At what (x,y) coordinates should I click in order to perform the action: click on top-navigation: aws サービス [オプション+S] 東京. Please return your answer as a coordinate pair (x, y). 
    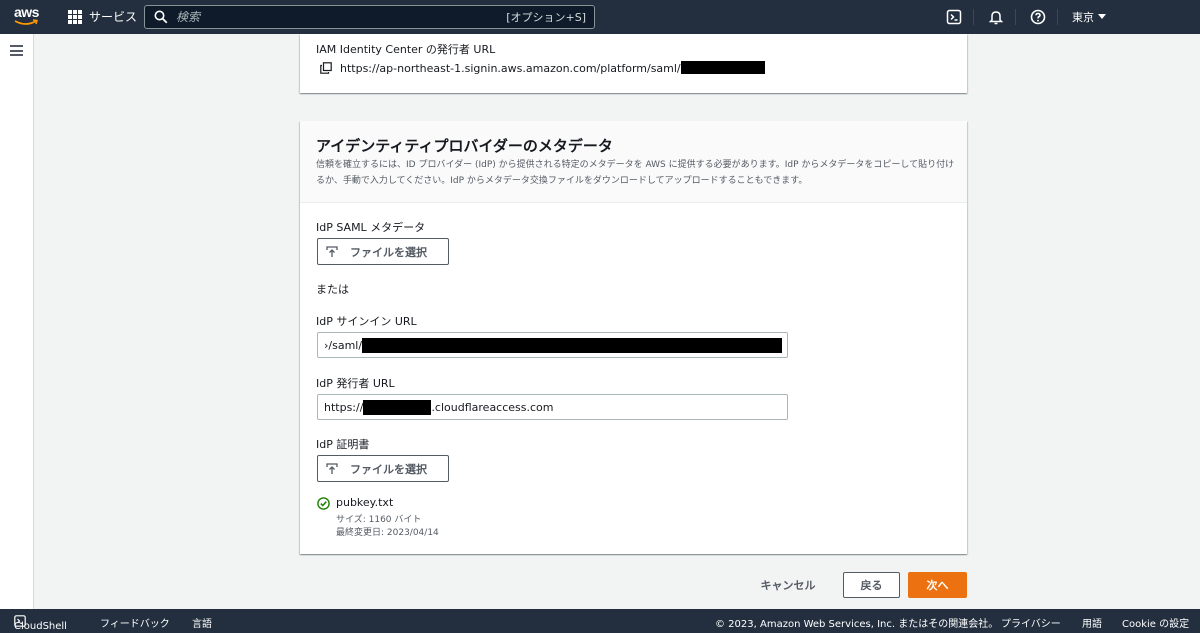
    Looking at the image, I should click on (600, 17).